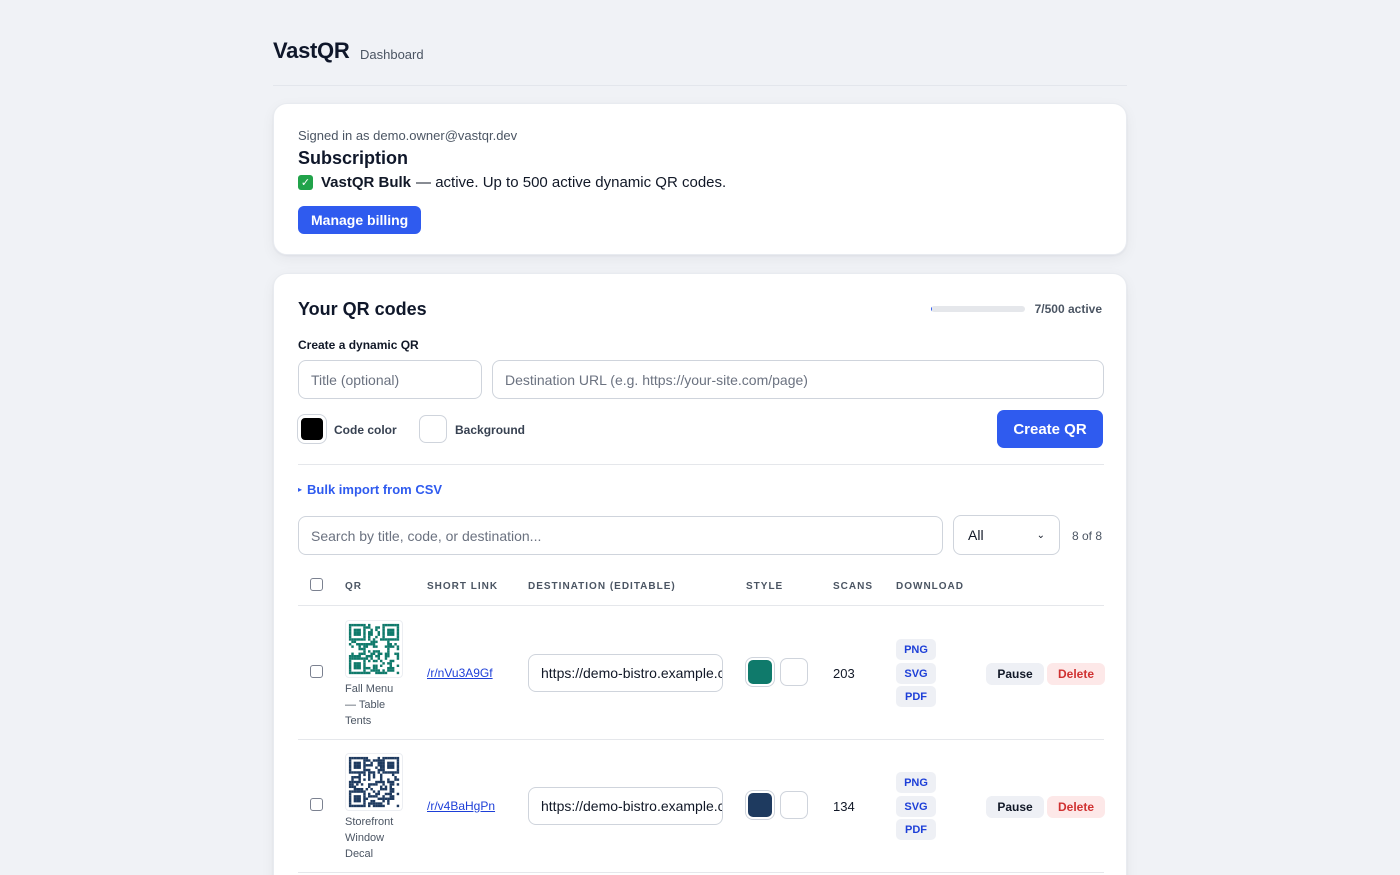  I want to click on destination-url-input, so click(798, 379).